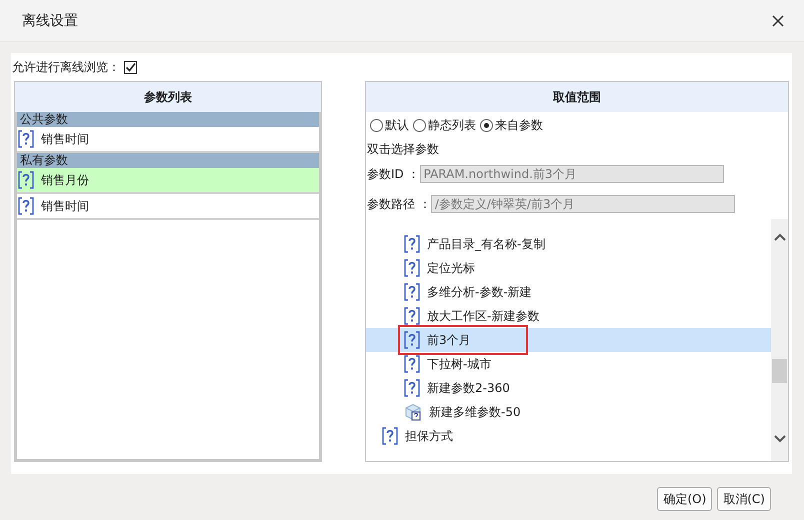  What do you see at coordinates (568, 436) in the screenshot?
I see `tree-item: 担保方式` at bounding box center [568, 436].